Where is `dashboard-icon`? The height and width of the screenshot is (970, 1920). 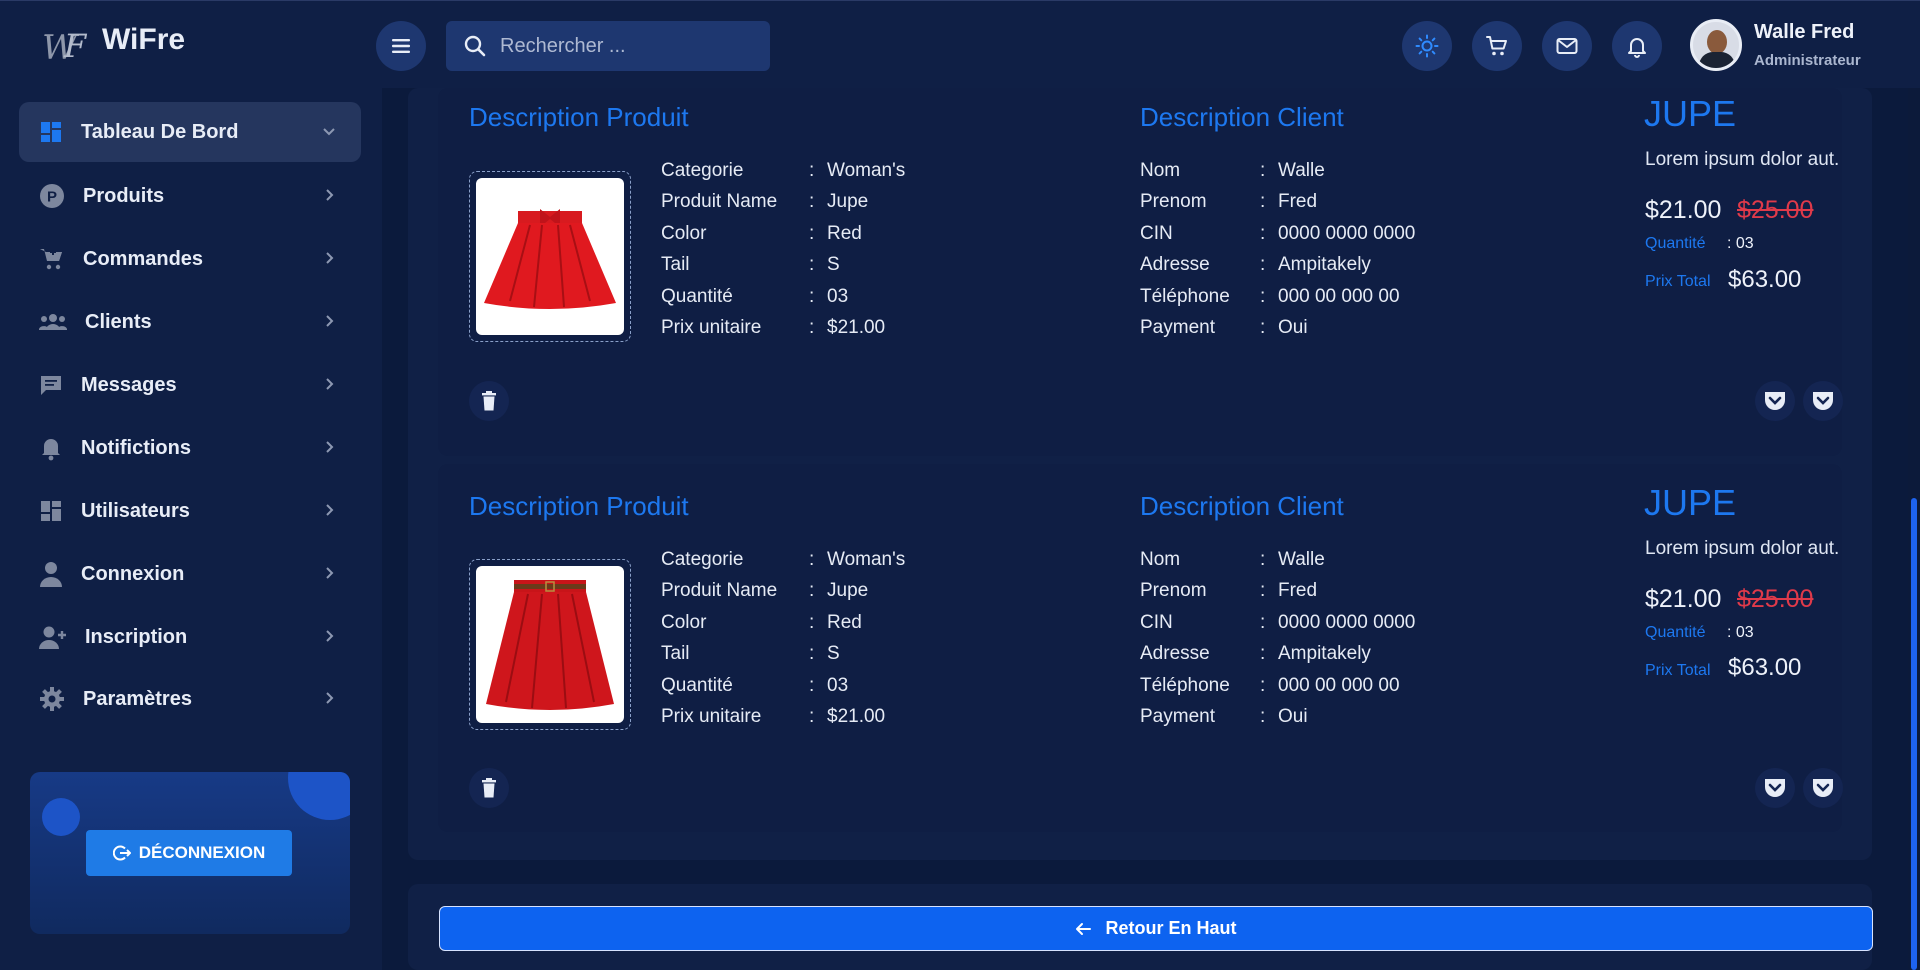
dashboard-icon is located at coordinates (51, 132).